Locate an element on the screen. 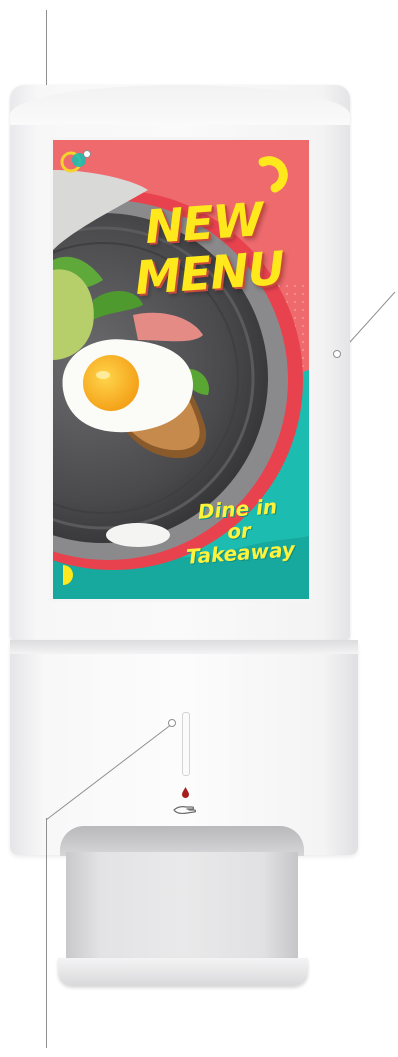  poster-headline-menu: MENU is located at coordinates (209, 273).